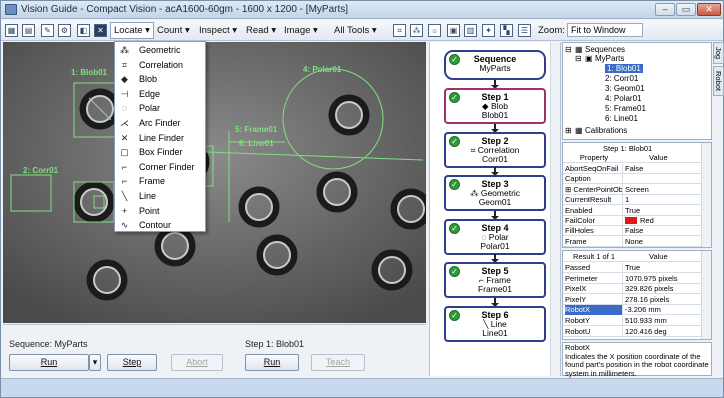 This screenshot has height=398, width=724. I want to click on property-value-text: Screen, so click(637, 189).